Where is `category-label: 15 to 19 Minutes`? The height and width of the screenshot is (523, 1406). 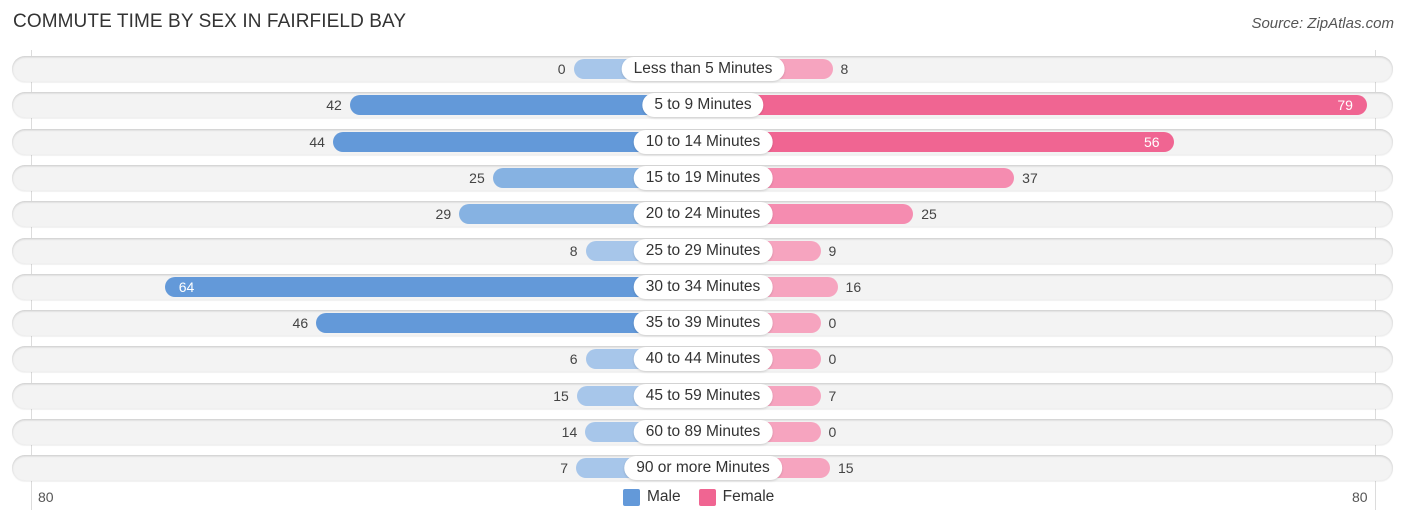
category-label: 15 to 19 Minutes is located at coordinates (703, 177).